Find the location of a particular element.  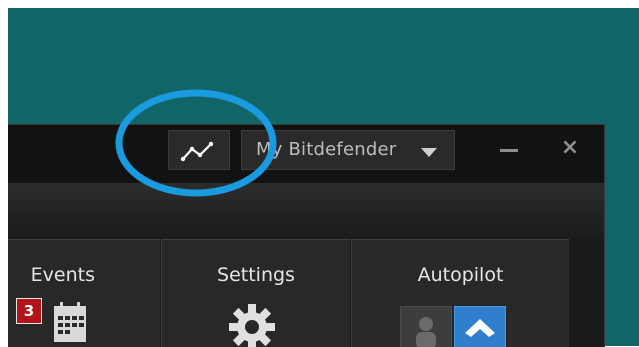

autopilot-toggle is located at coordinates (455, 326).